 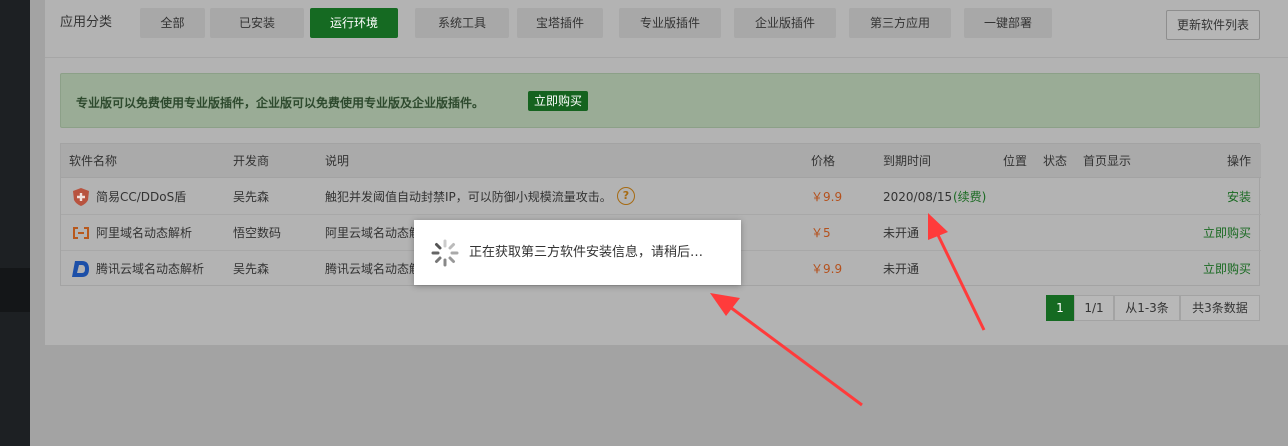 I want to click on pro-notice-banner: 专业版可以免费使用专业版插件，企业版可以免费使用专业版及企业版插件。 立即购买, so click(x=660, y=100).